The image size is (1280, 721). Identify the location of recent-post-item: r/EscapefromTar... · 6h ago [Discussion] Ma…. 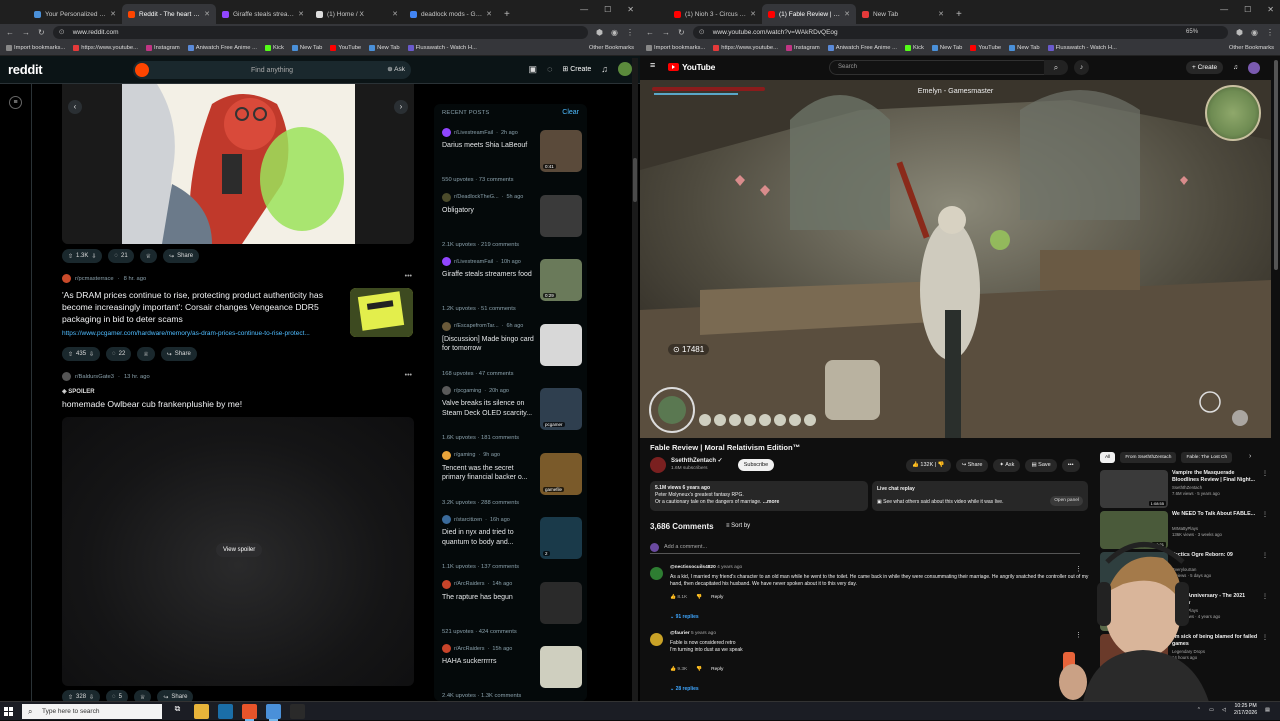
(512, 352).